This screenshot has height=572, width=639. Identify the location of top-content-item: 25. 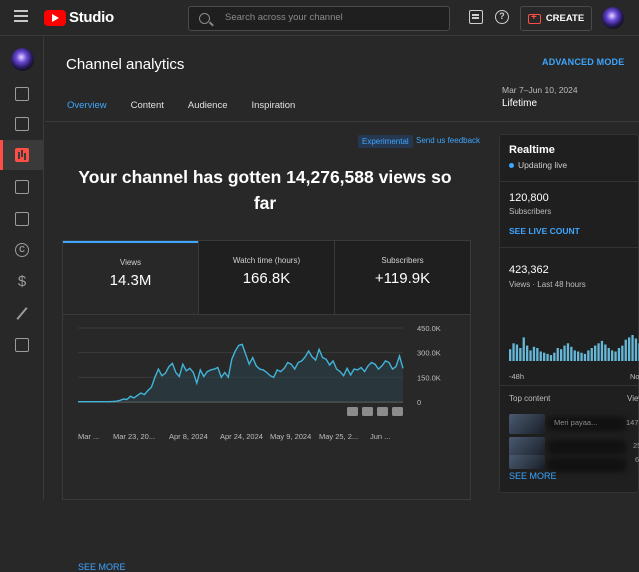
(574, 447).